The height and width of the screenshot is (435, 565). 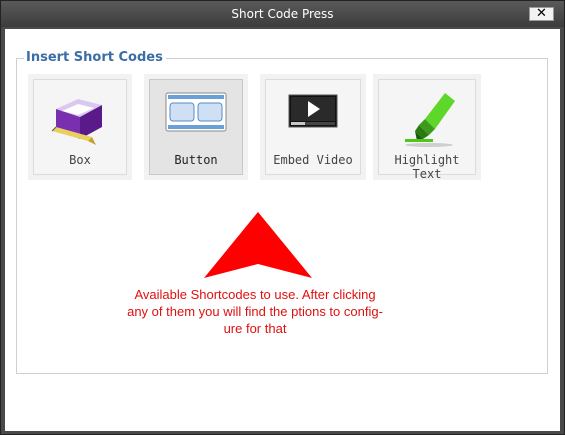 What do you see at coordinates (258, 245) in the screenshot?
I see `annotation-arrow-icon` at bounding box center [258, 245].